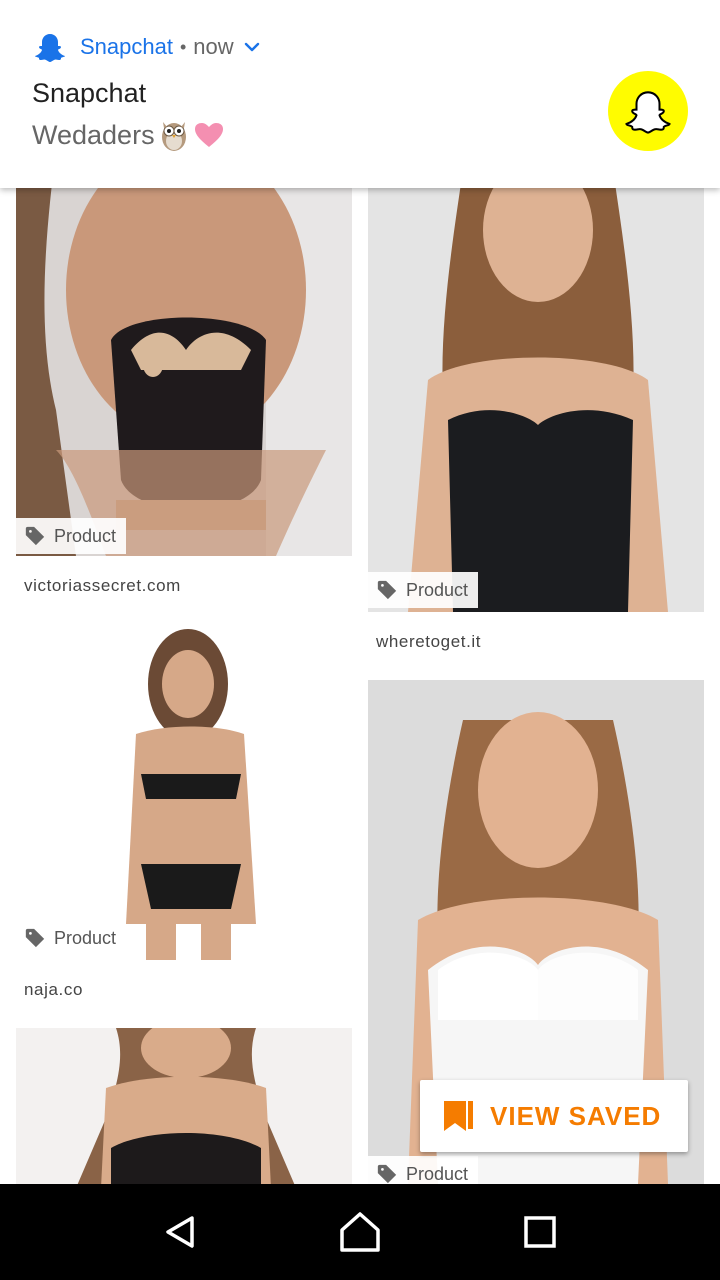 The height and width of the screenshot is (1280, 720). I want to click on home-icon, so click(360, 1232).